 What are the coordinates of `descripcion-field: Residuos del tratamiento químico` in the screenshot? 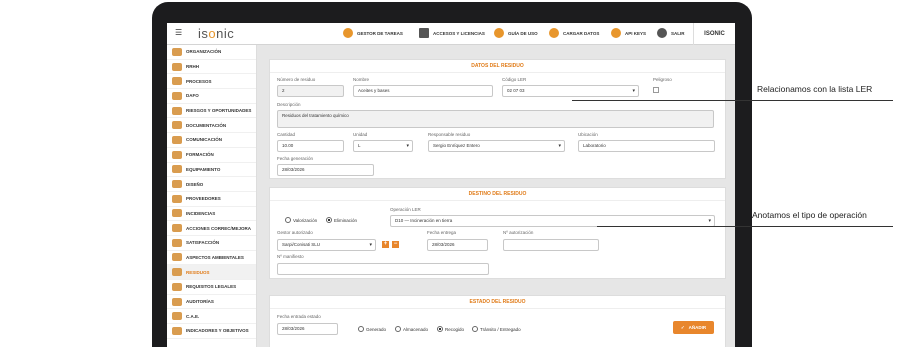 It's located at (495, 119).